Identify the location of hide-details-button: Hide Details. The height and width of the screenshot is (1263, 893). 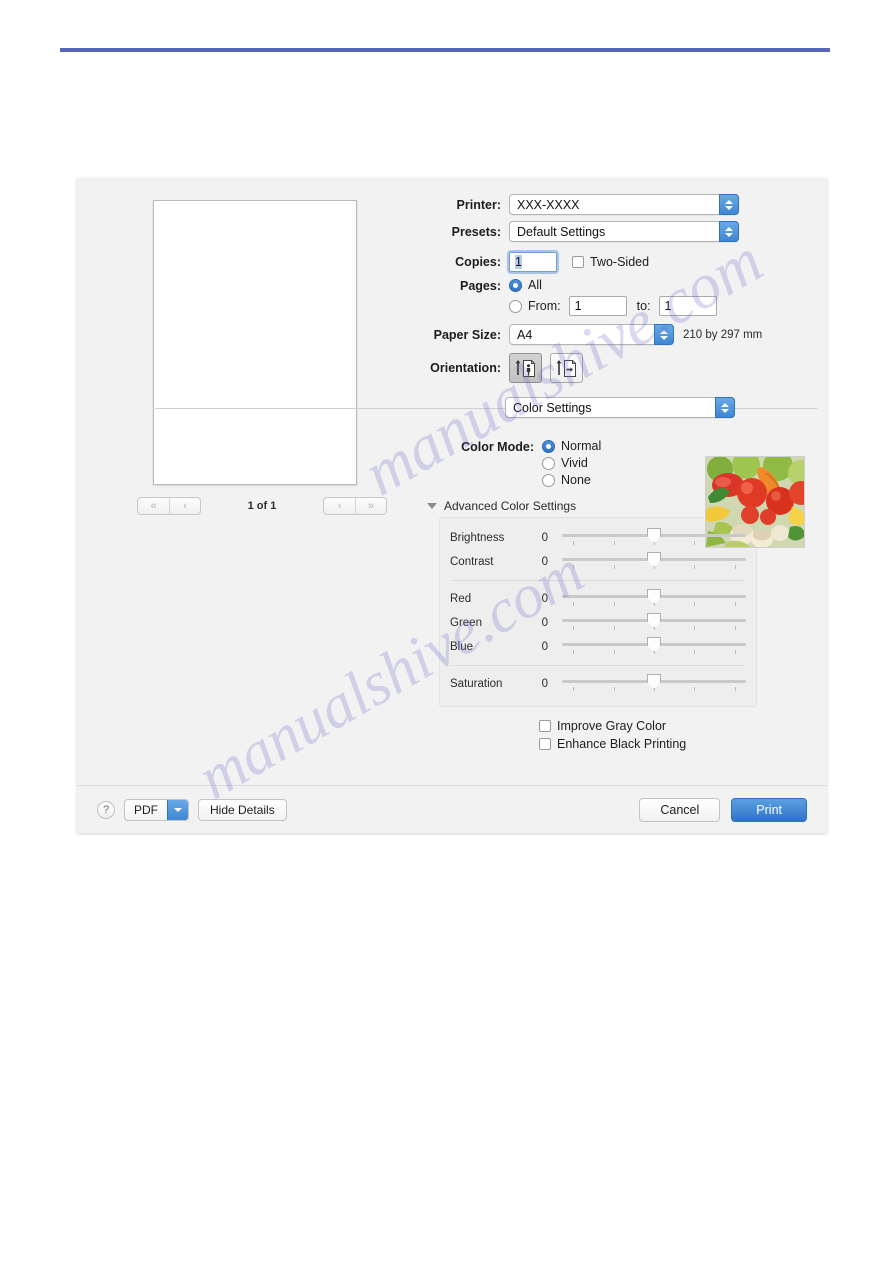
(242, 809).